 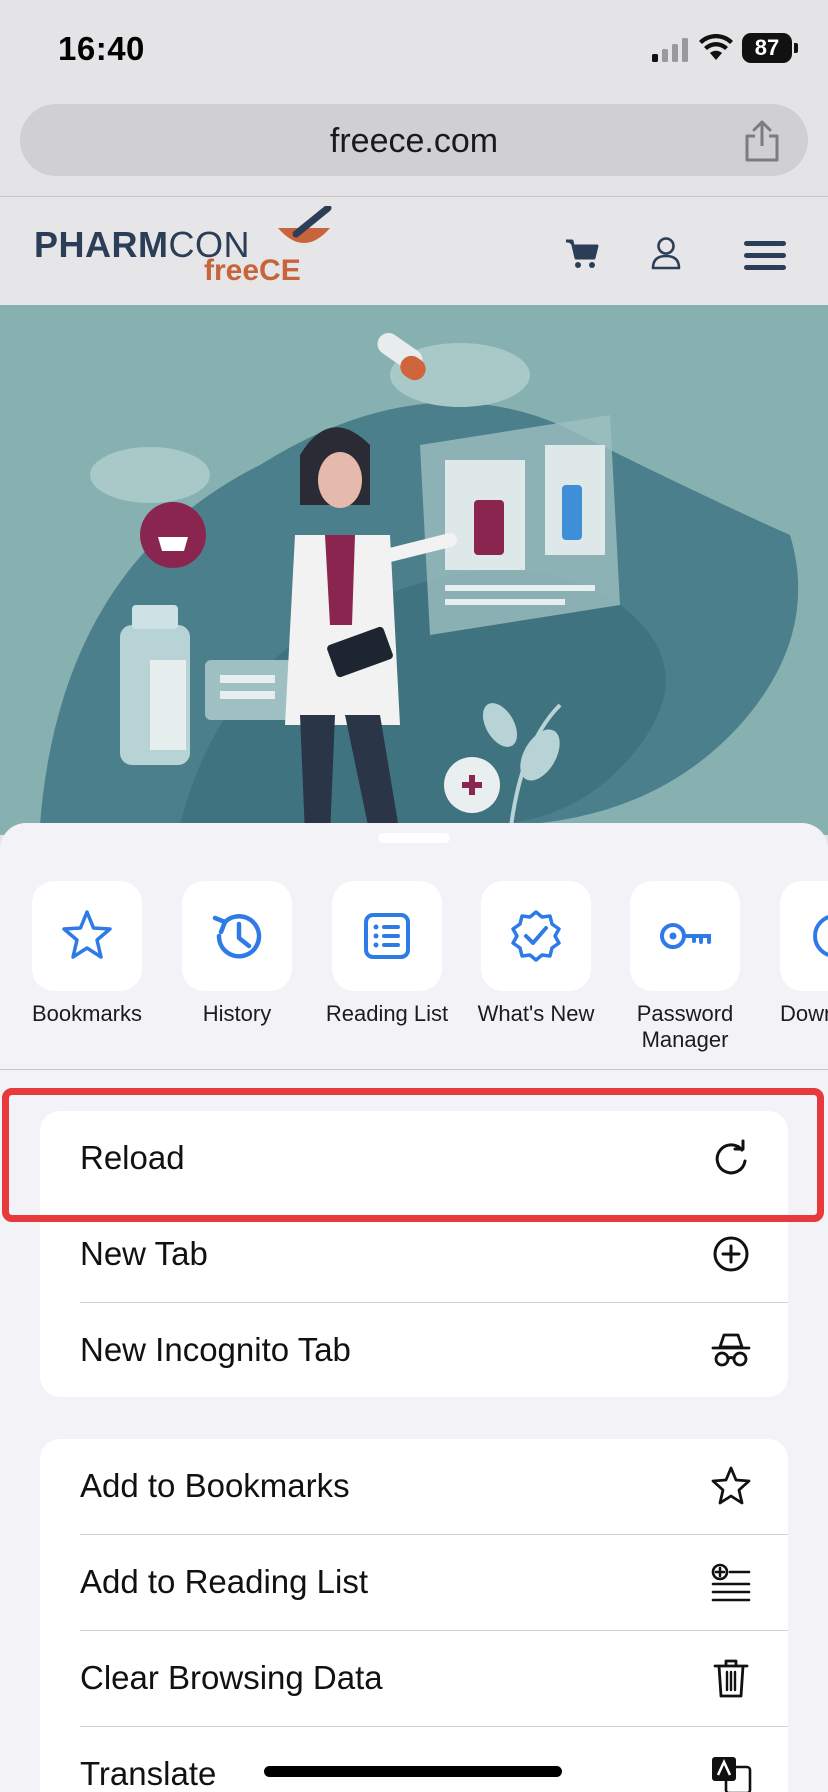 I want to click on quick-action-history: History, so click(x=237, y=954).